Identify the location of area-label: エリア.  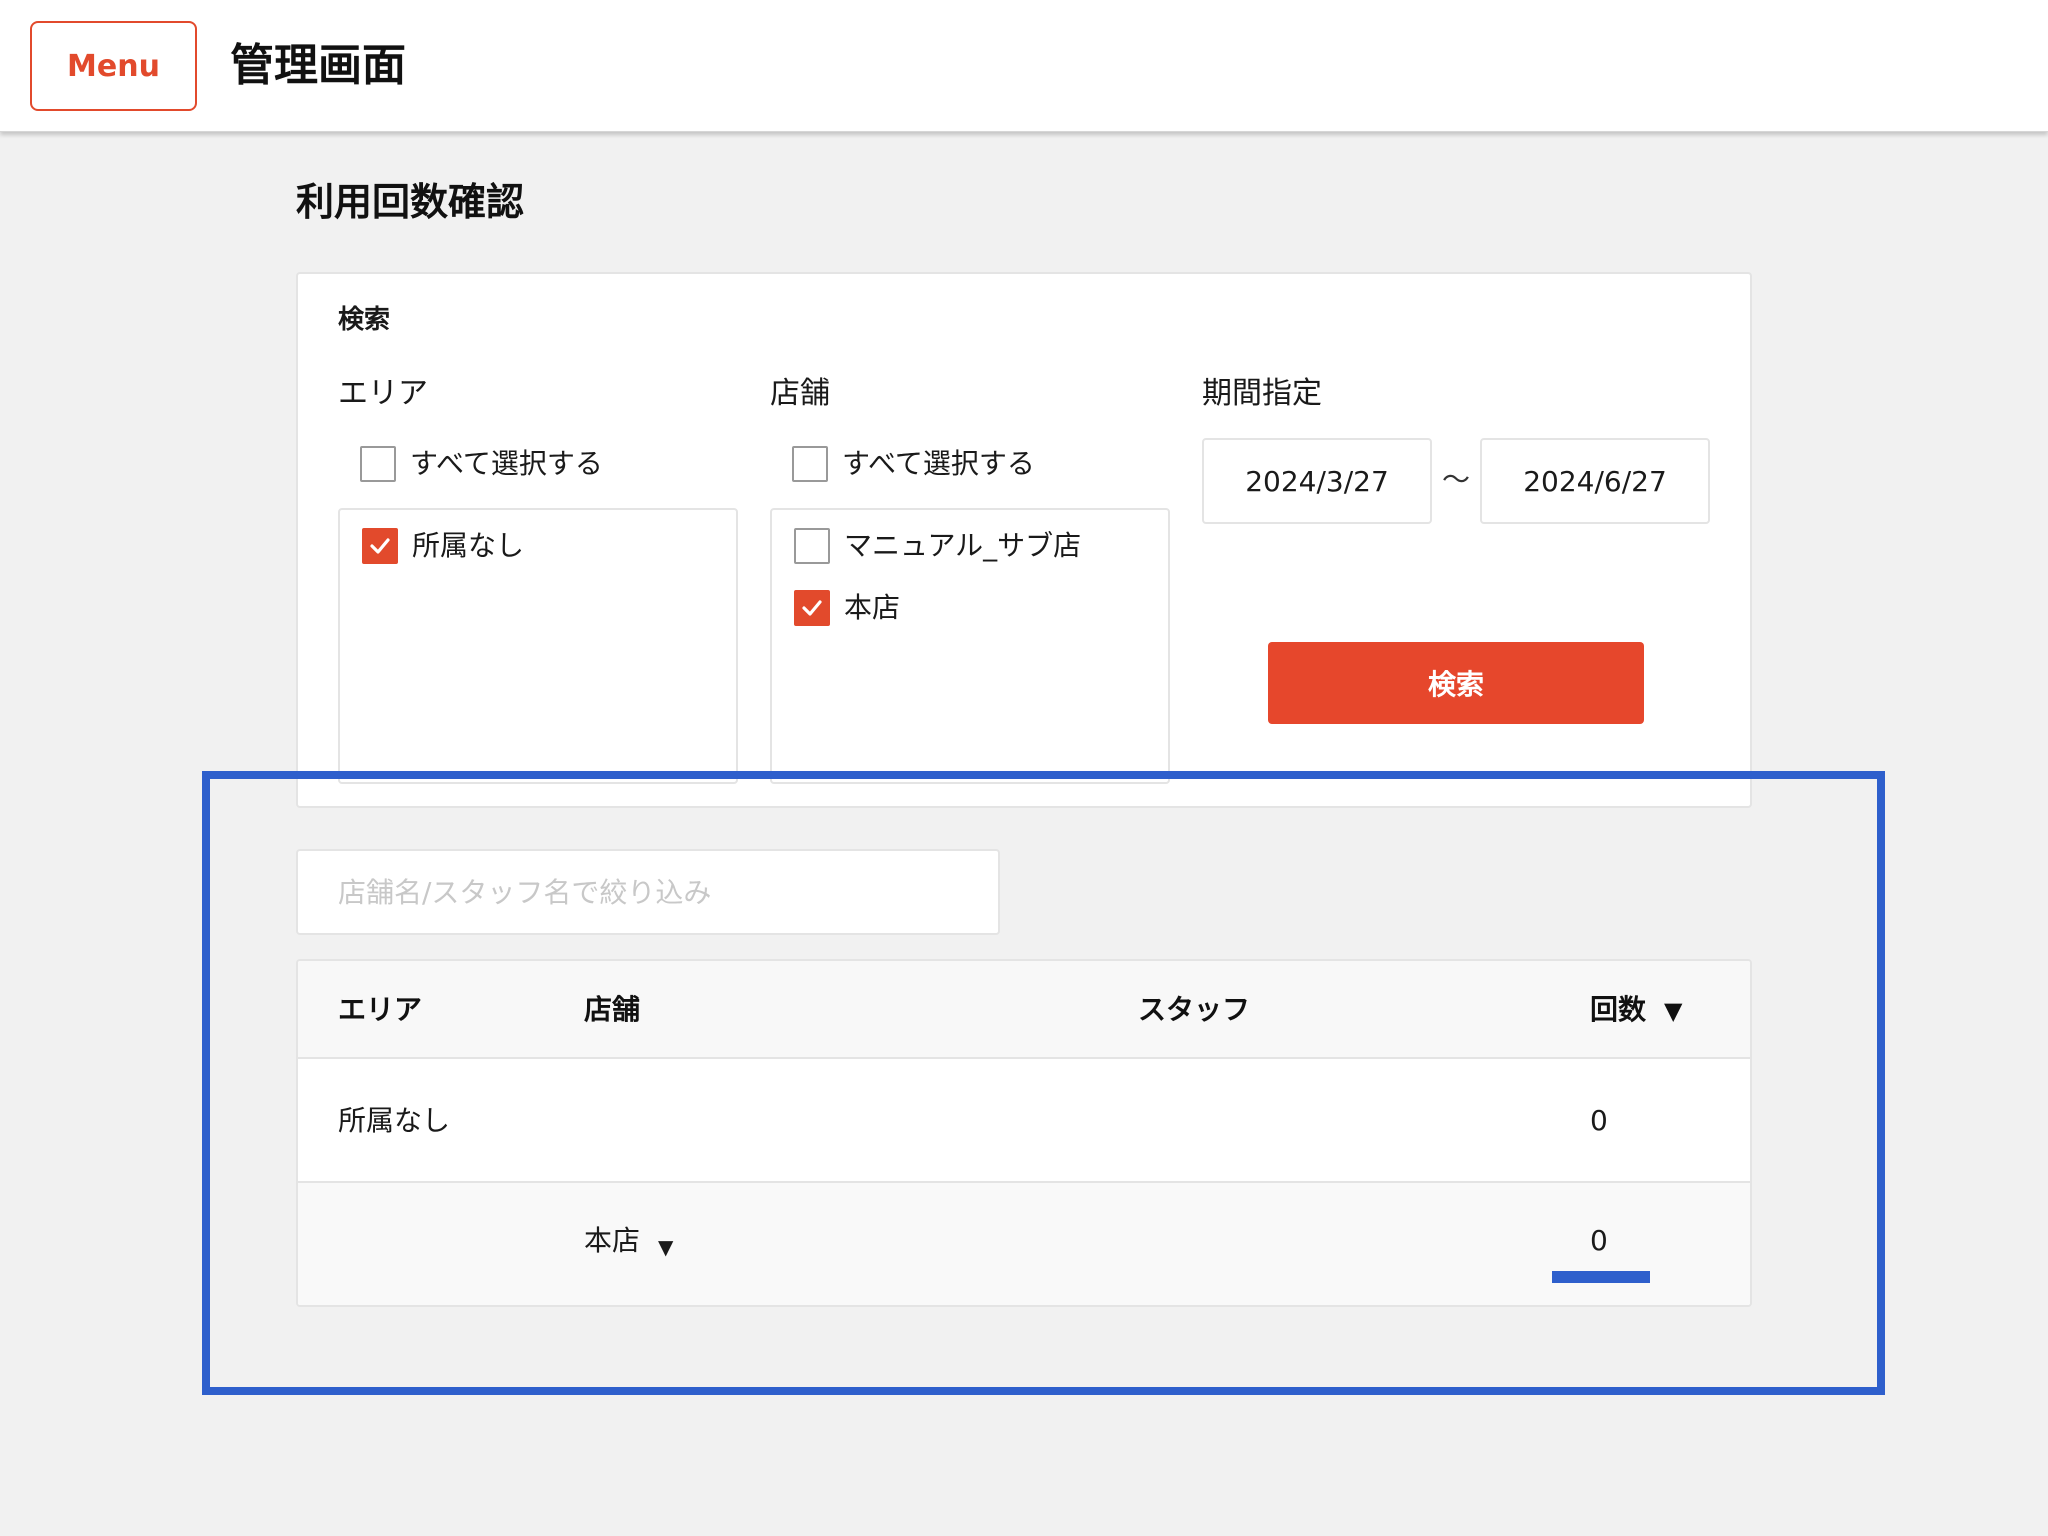
(383, 393).